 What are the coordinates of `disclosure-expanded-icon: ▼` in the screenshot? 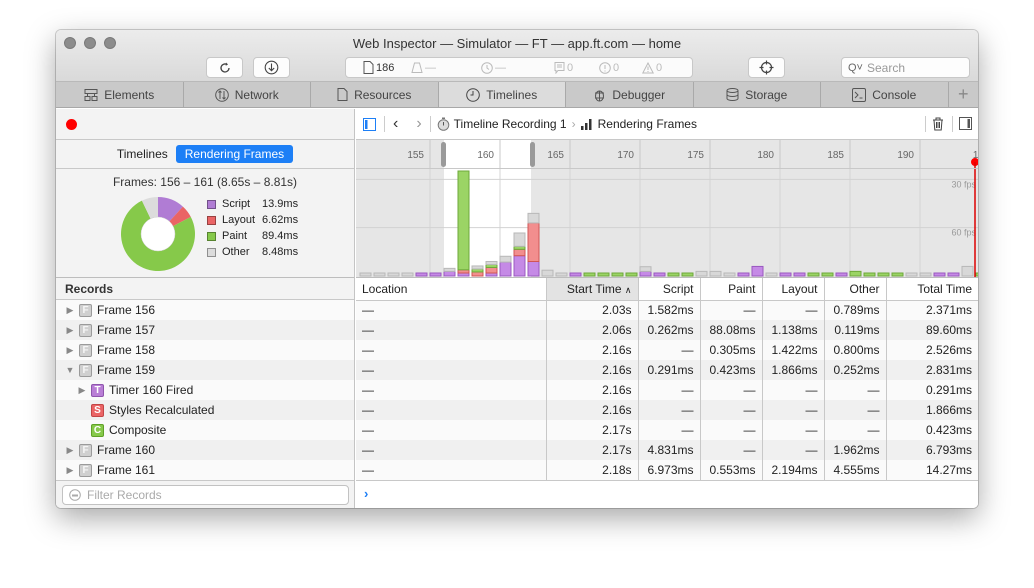 It's located at (70, 370).